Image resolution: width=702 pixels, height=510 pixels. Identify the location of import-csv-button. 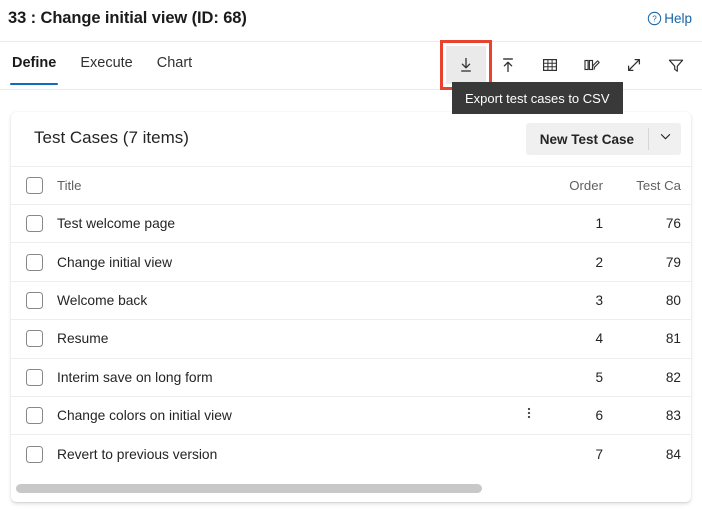
(508, 65).